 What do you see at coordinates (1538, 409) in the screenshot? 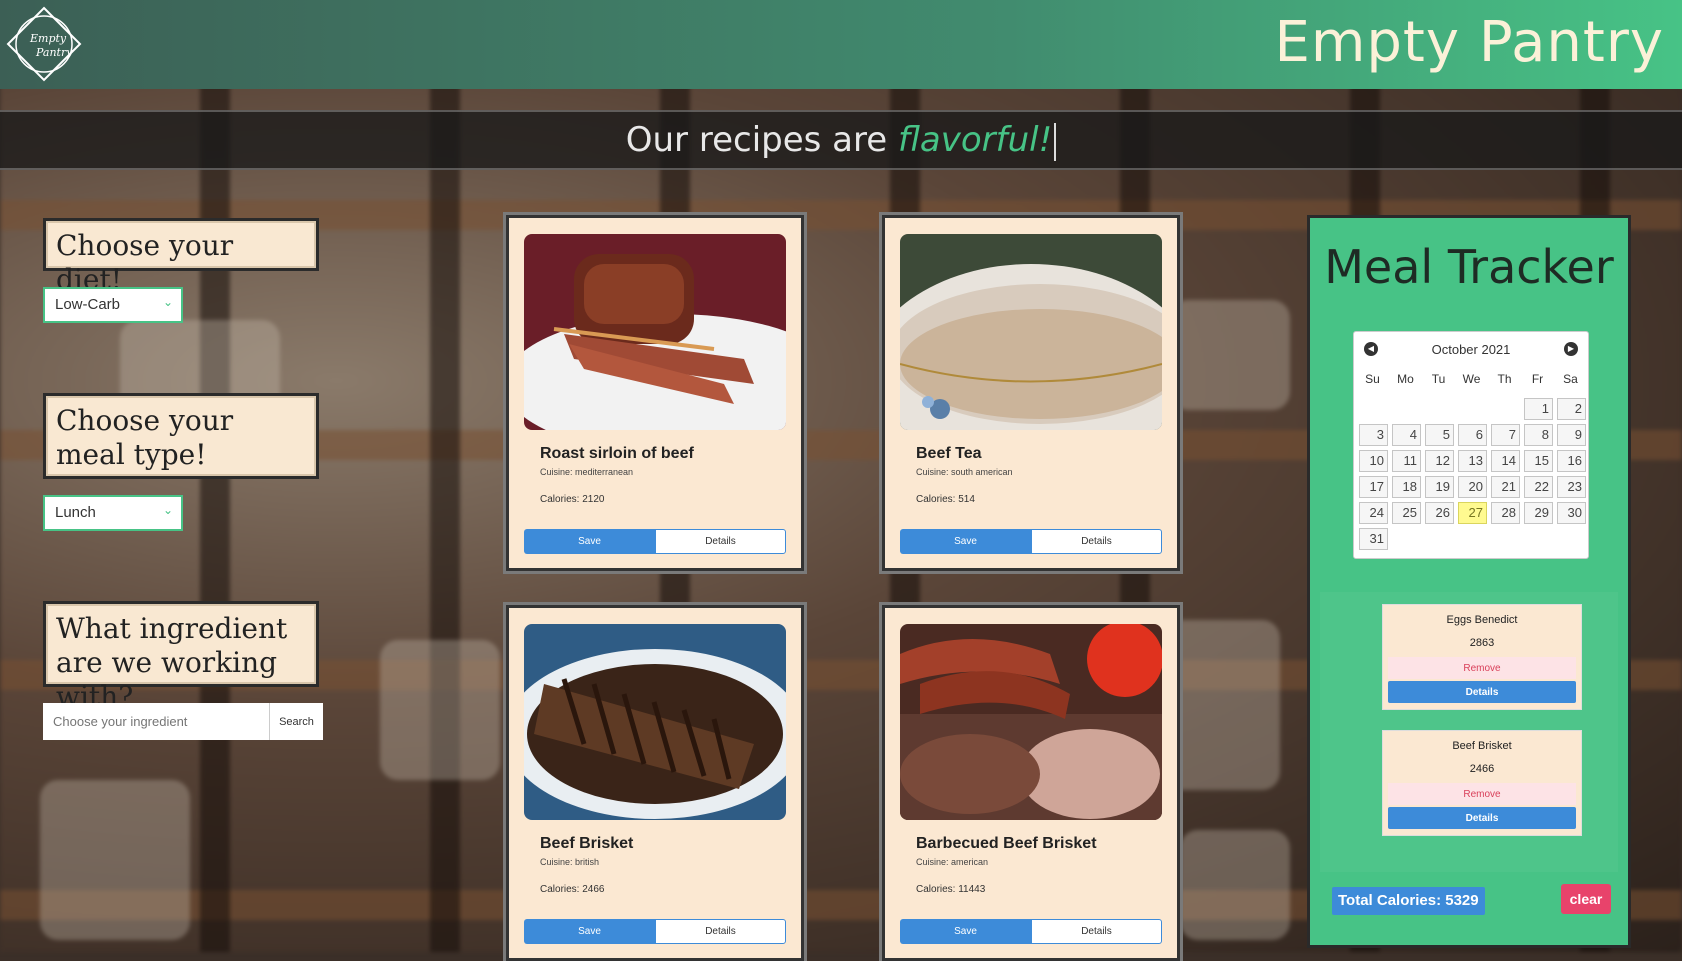
I see `calendar-day: 1` at bounding box center [1538, 409].